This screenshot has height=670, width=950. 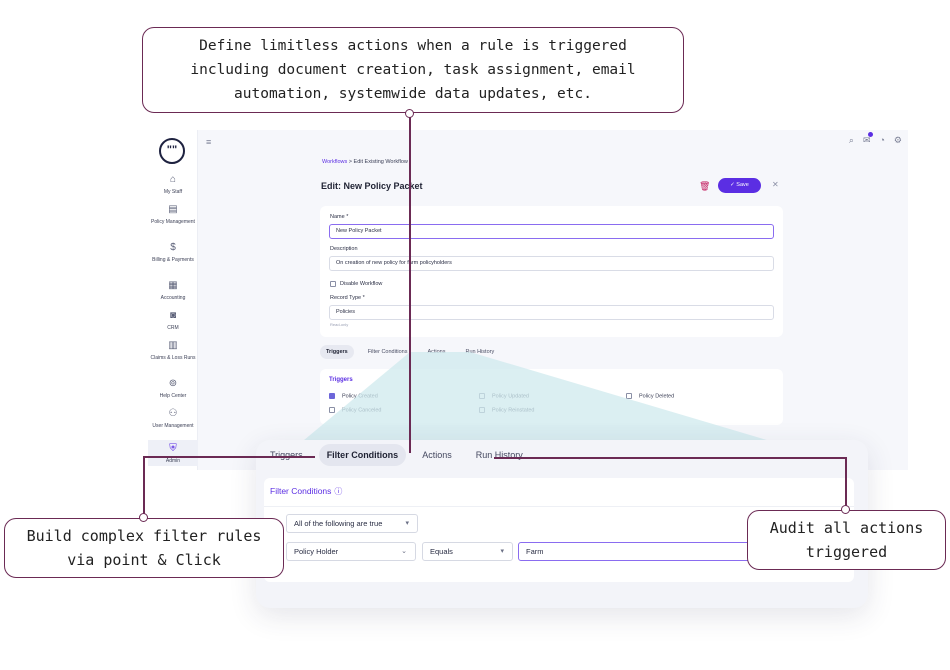 What do you see at coordinates (875, 139) in the screenshot?
I see `topbar-icons: ⌕ ✉ ◔ ⚙` at bounding box center [875, 139].